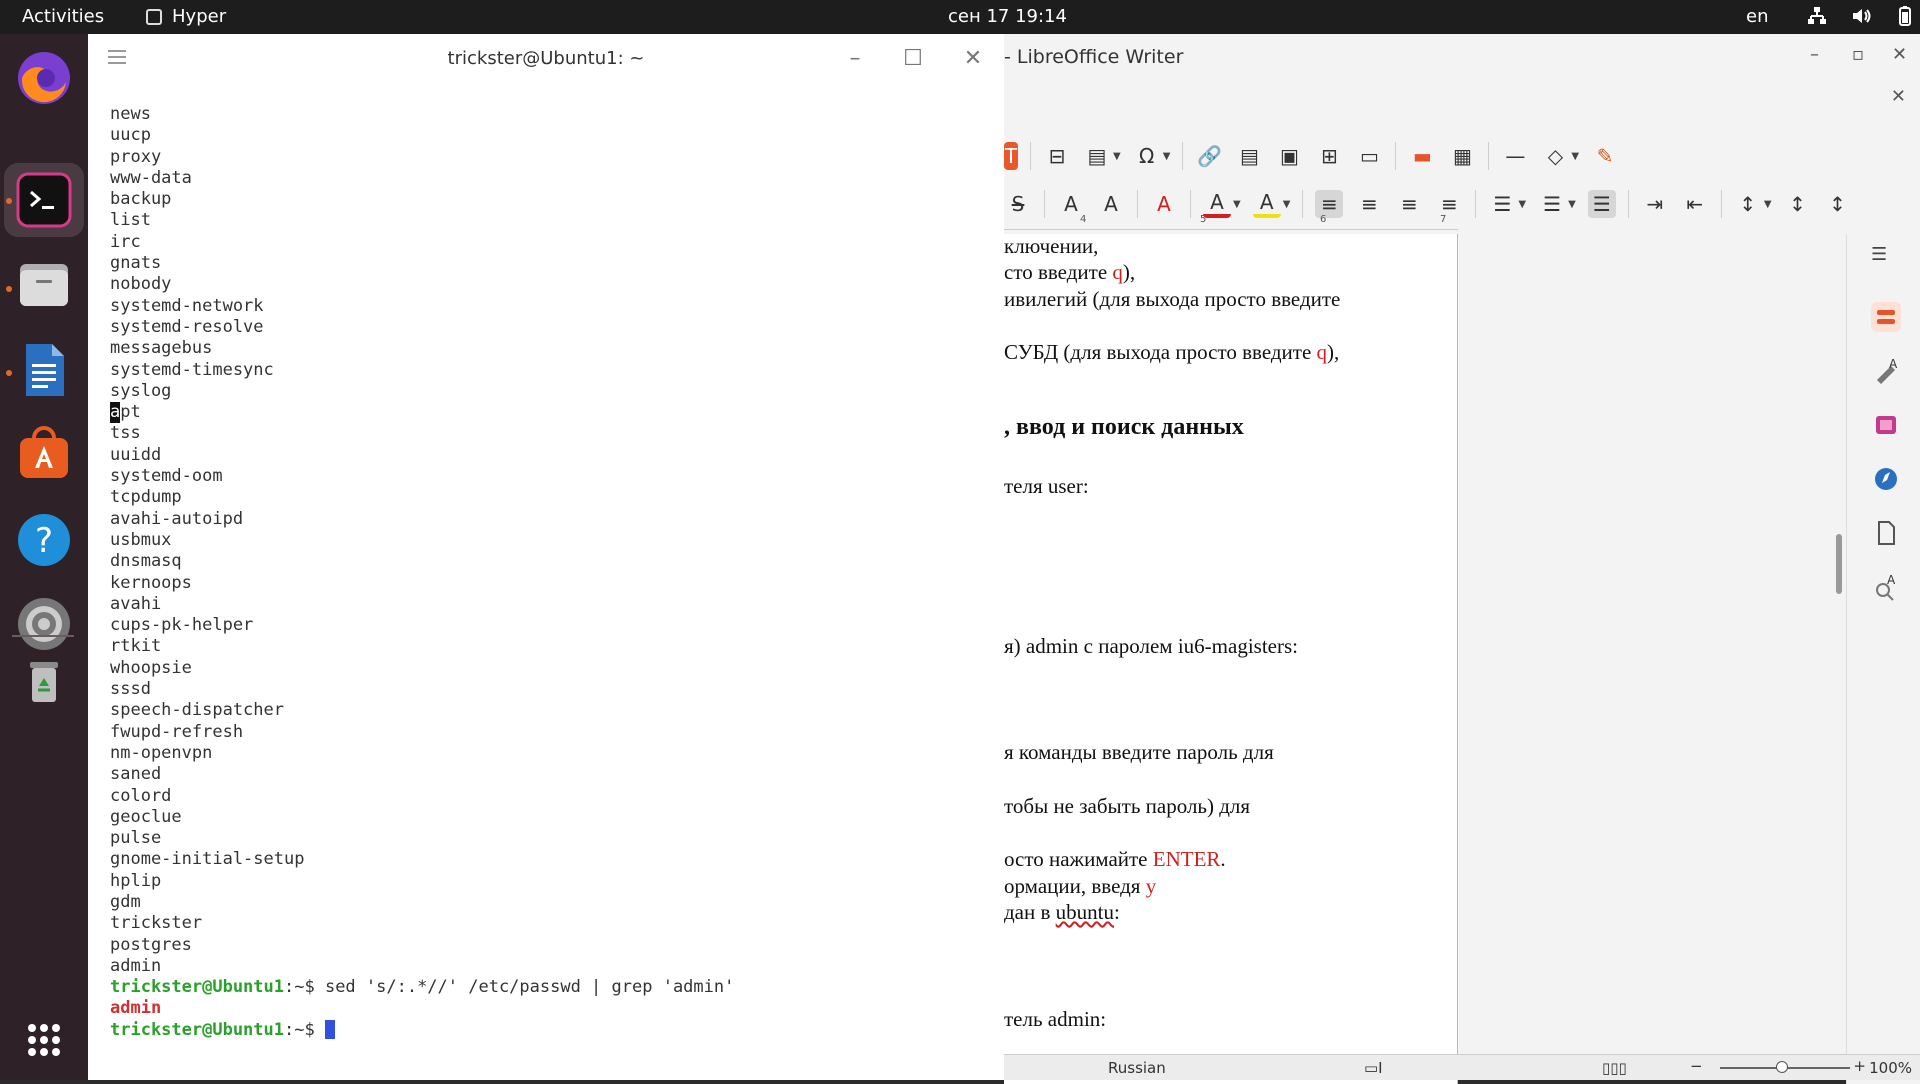  I want to click on navigator-icon, so click(1886, 479).